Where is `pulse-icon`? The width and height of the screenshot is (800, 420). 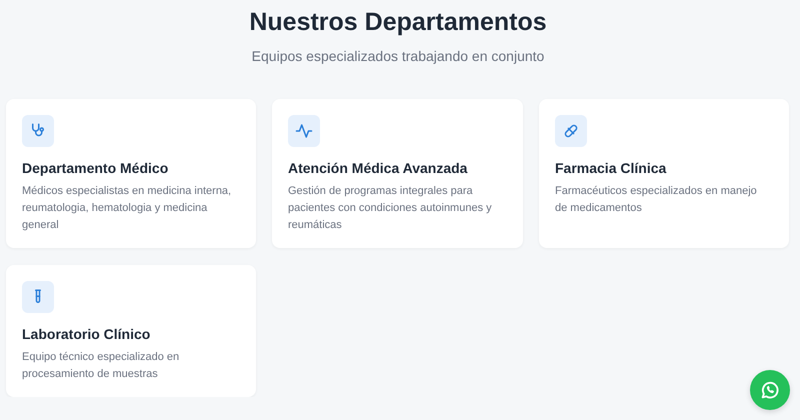 pulse-icon is located at coordinates (304, 131).